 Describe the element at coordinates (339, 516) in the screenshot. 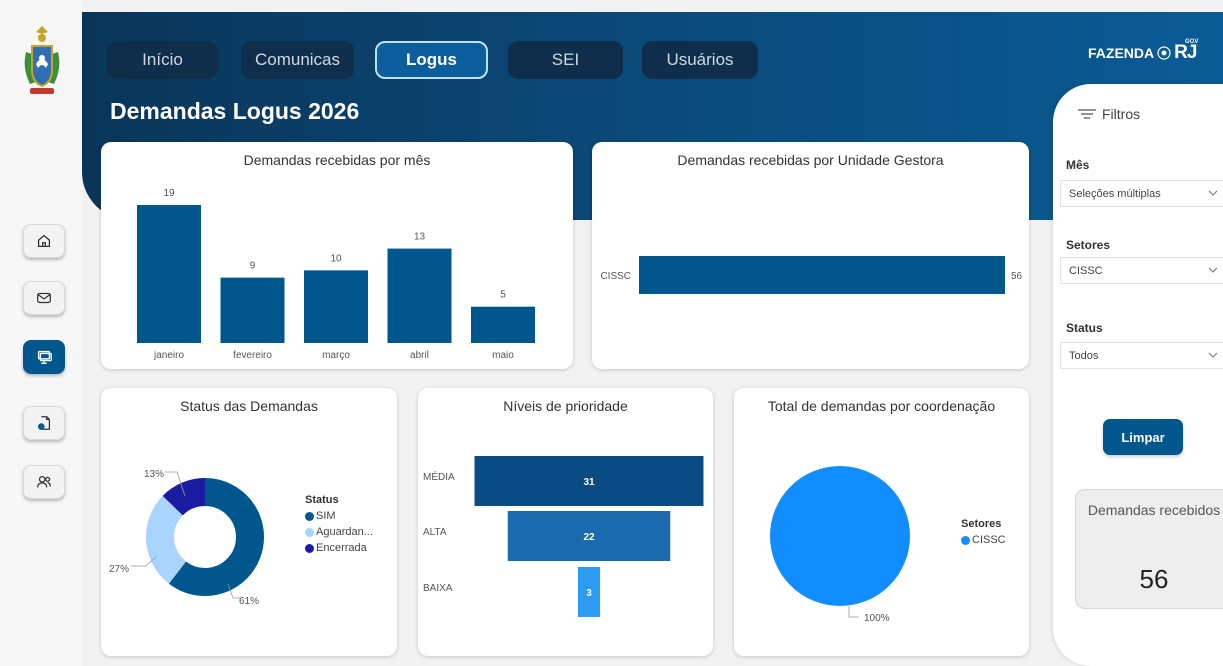

I see `legend-item-sim: SIM` at that location.